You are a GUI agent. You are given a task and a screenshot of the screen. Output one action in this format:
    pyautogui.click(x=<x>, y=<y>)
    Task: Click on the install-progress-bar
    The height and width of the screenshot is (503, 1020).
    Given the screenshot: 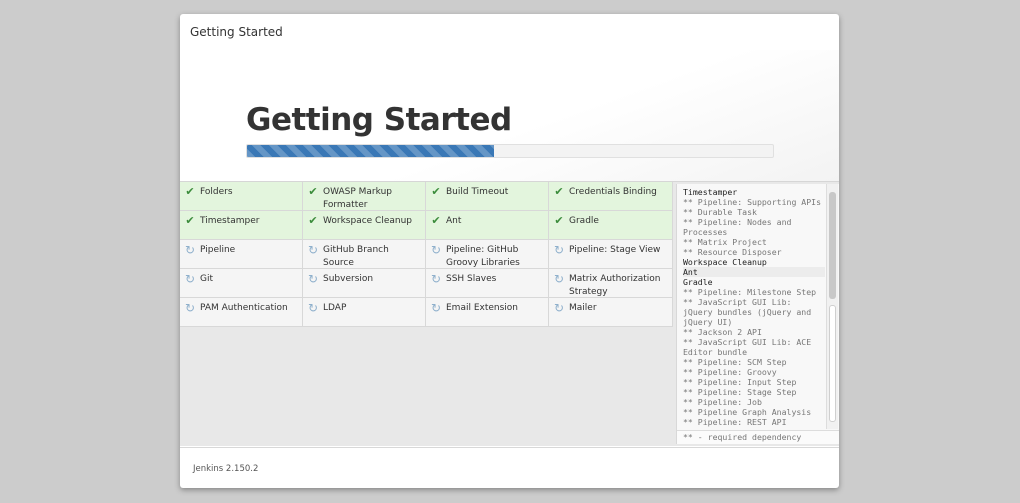 What is the action you would take?
    pyautogui.click(x=510, y=151)
    